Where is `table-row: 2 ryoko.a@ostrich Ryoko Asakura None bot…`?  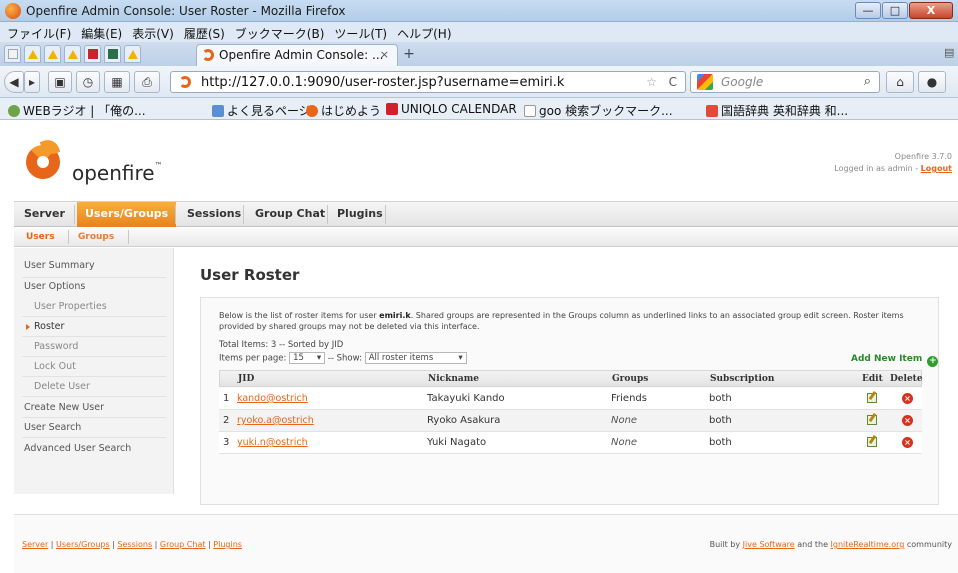
table-row: 2 ryoko.a@ostrich Ryoko Asakura None bot… is located at coordinates (570, 421).